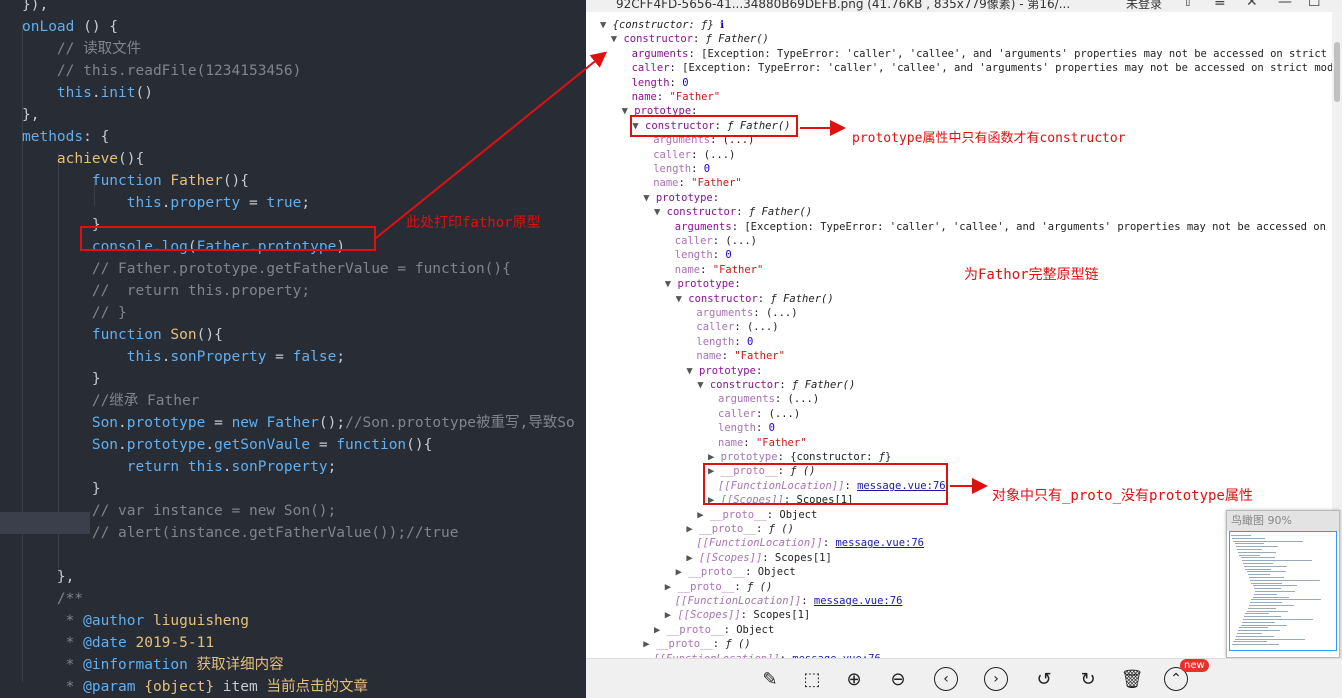  I want to click on crop-icon: ⬚, so click(812, 679).